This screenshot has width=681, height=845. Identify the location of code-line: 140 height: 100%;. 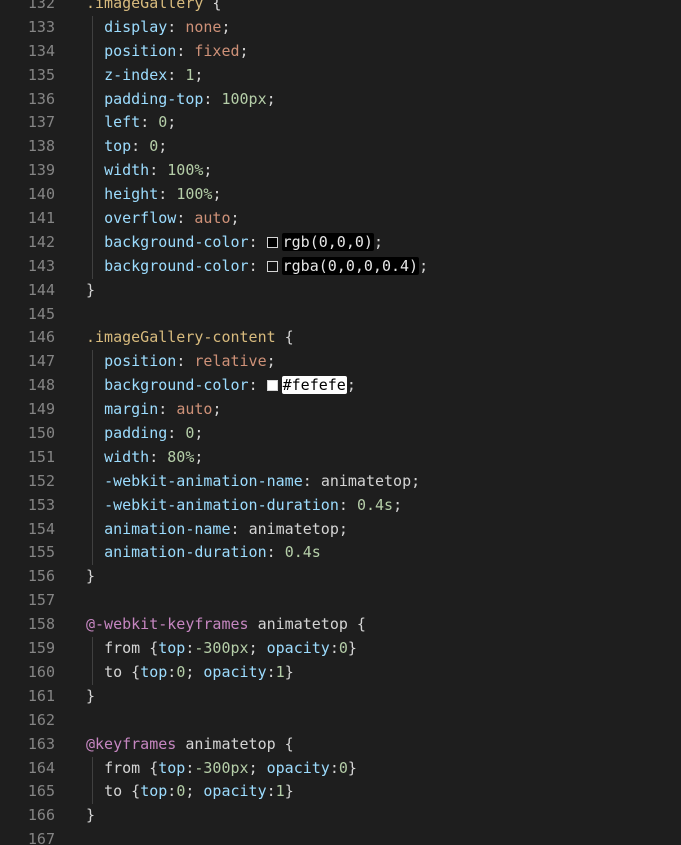
(340, 195).